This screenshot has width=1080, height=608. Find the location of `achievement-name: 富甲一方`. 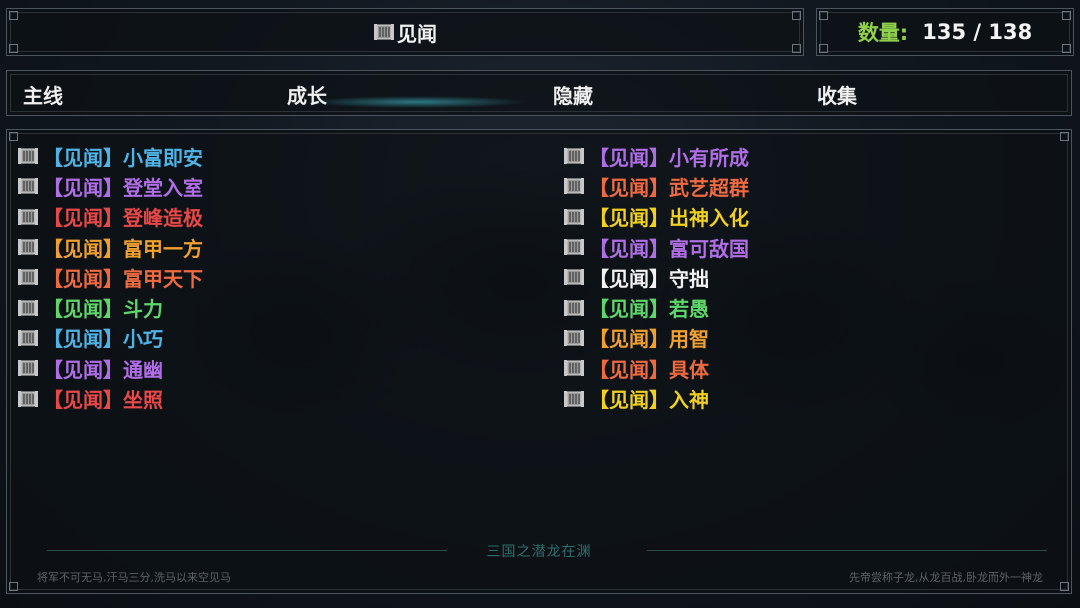

achievement-name: 富甲一方 is located at coordinates (163, 248).